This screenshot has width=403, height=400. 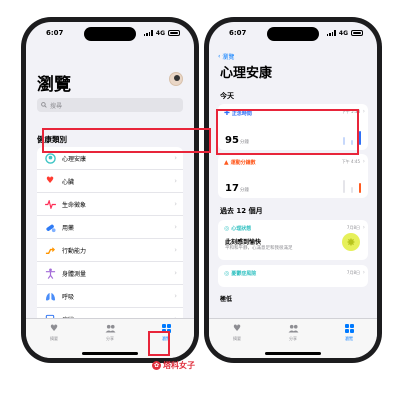 I want to click on lungs-icon, so click(x=50, y=296).